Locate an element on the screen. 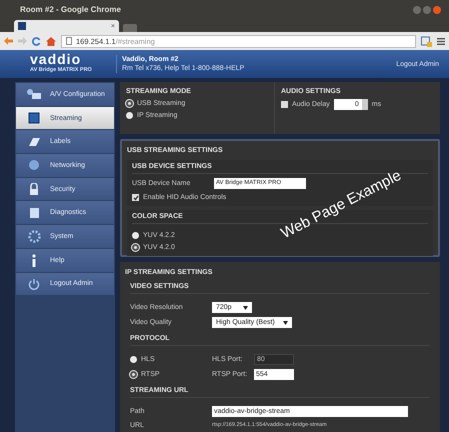  gear-icon is located at coordinates (34, 236).